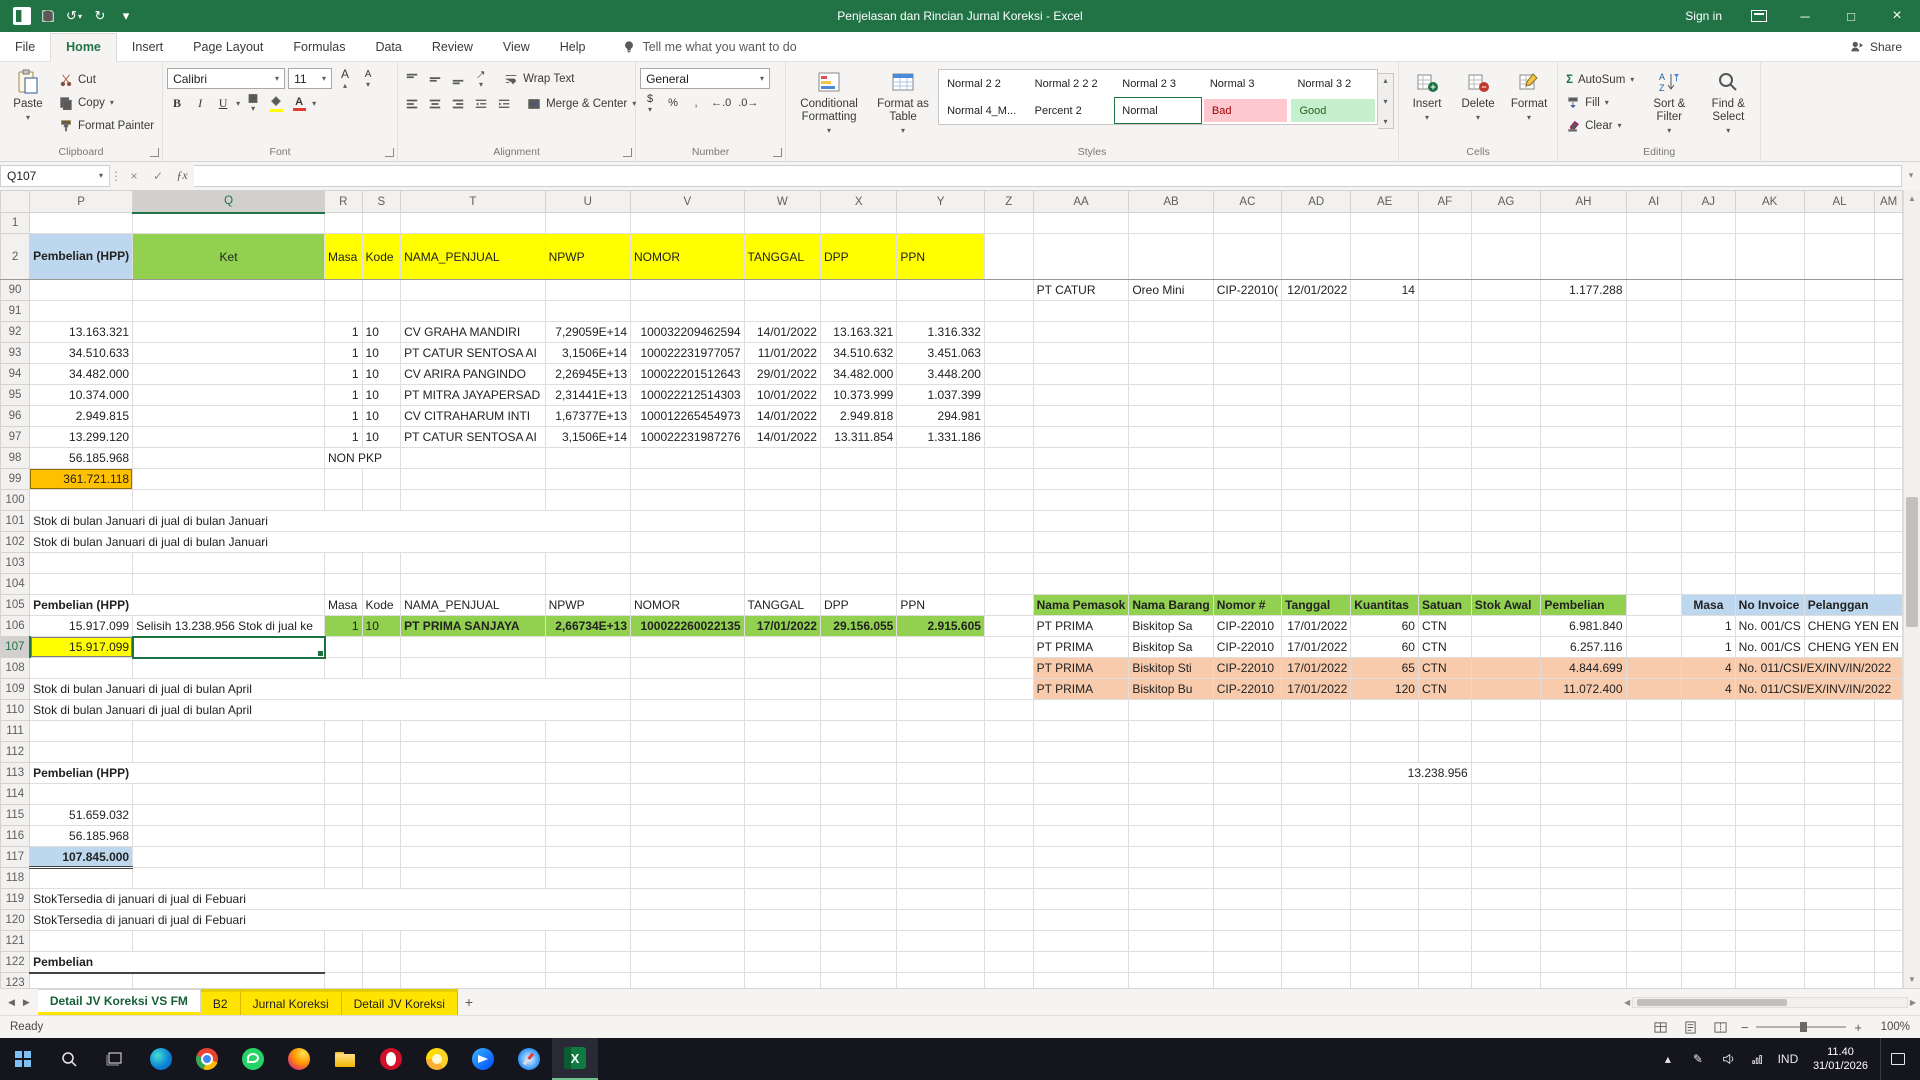 The width and height of the screenshot is (1920, 1080). What do you see at coordinates (782, 521) in the screenshot?
I see `cell-W101` at bounding box center [782, 521].